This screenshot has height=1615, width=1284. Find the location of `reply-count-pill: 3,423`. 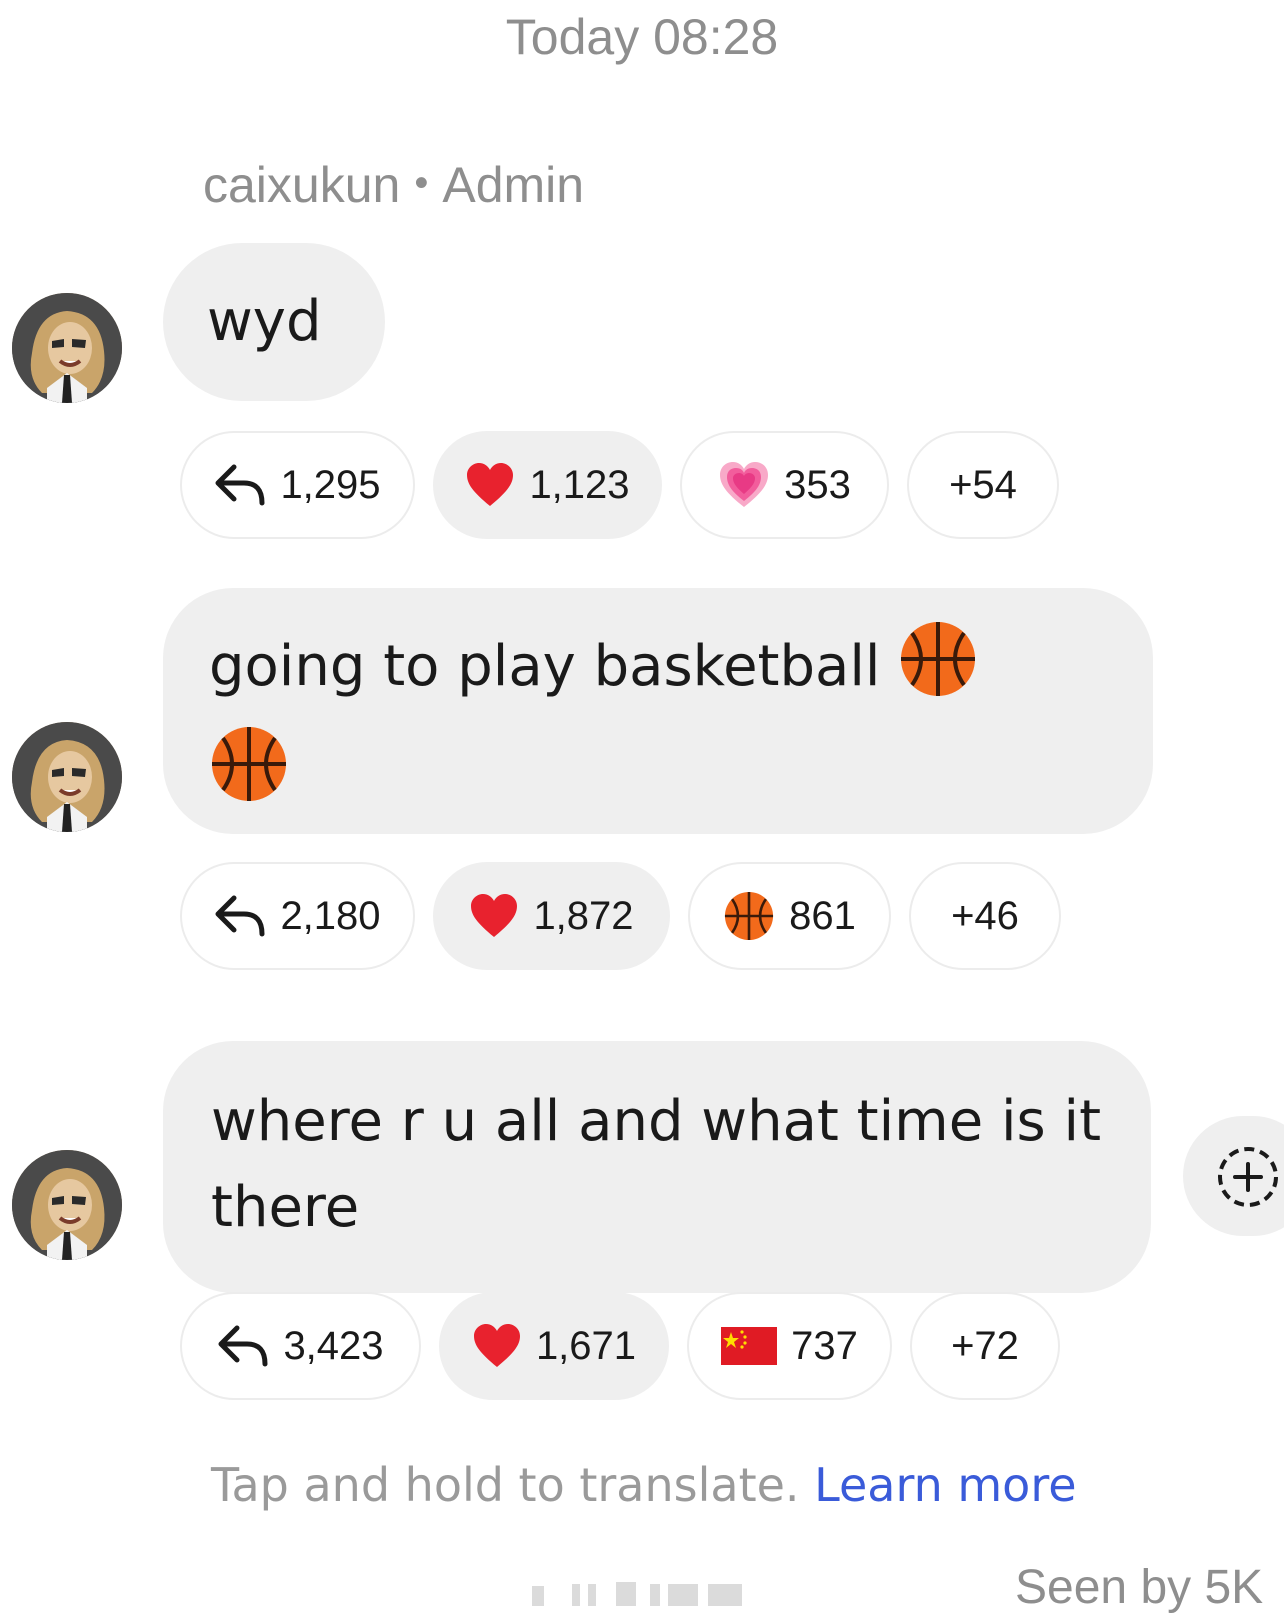

reply-count-pill: 3,423 is located at coordinates (300, 1346).